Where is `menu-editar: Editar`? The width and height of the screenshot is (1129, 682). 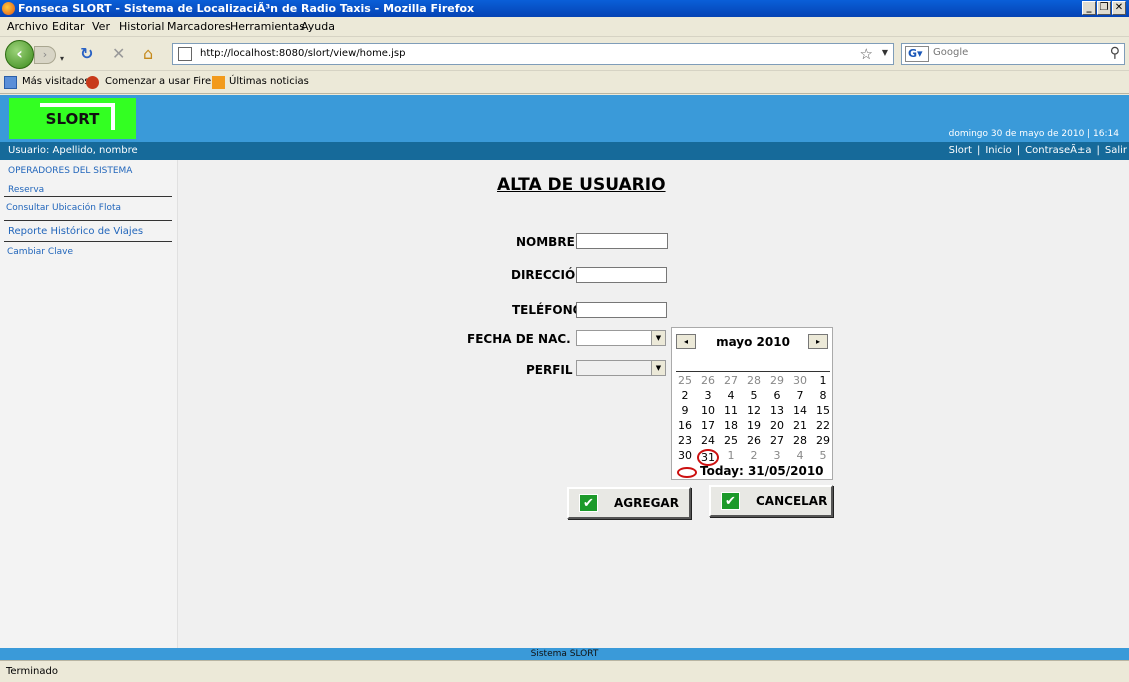 menu-editar: Editar is located at coordinates (68, 26).